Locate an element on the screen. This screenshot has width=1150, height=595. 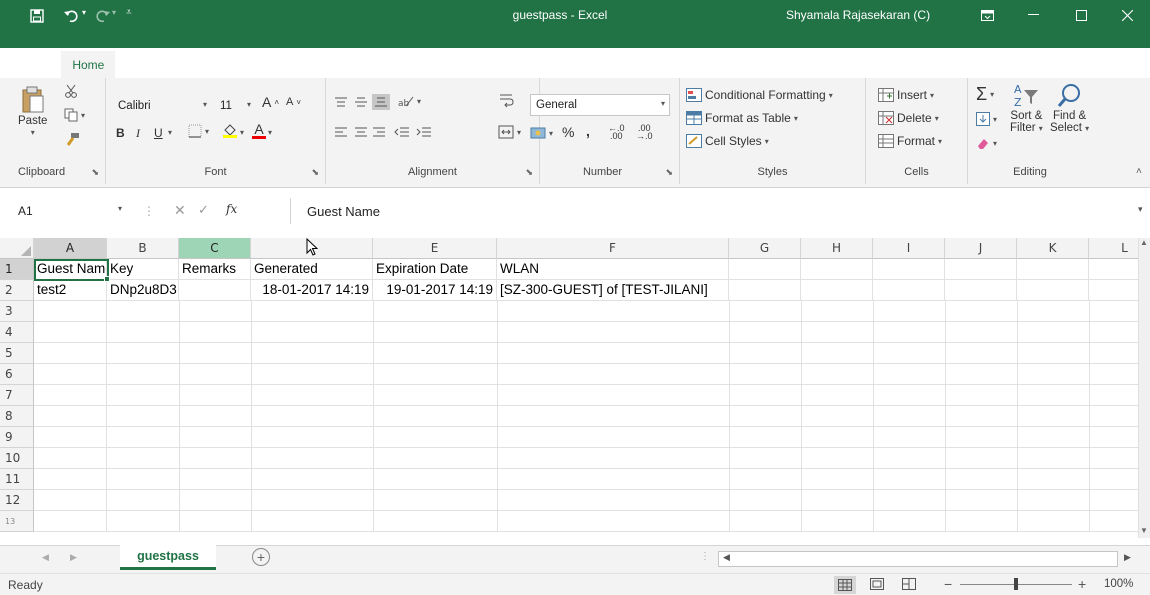
zoom-level: 100% is located at coordinates (1118, 584).